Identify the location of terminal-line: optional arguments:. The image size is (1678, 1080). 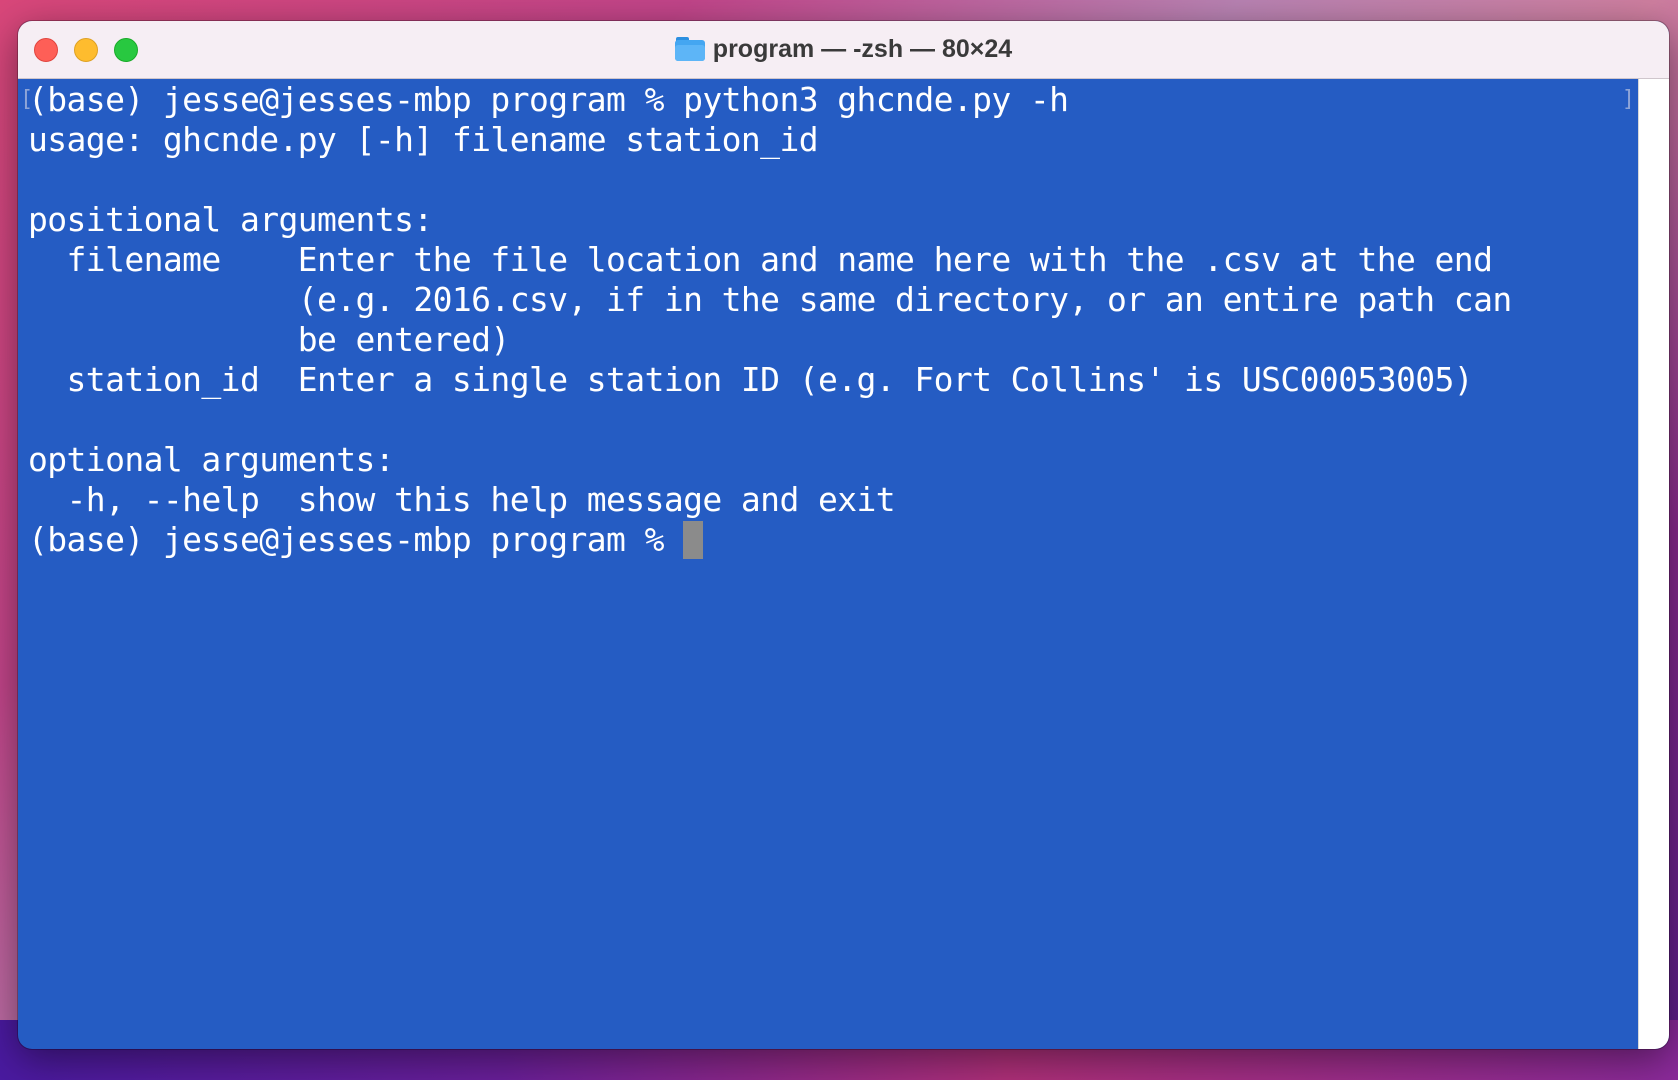
(211, 459).